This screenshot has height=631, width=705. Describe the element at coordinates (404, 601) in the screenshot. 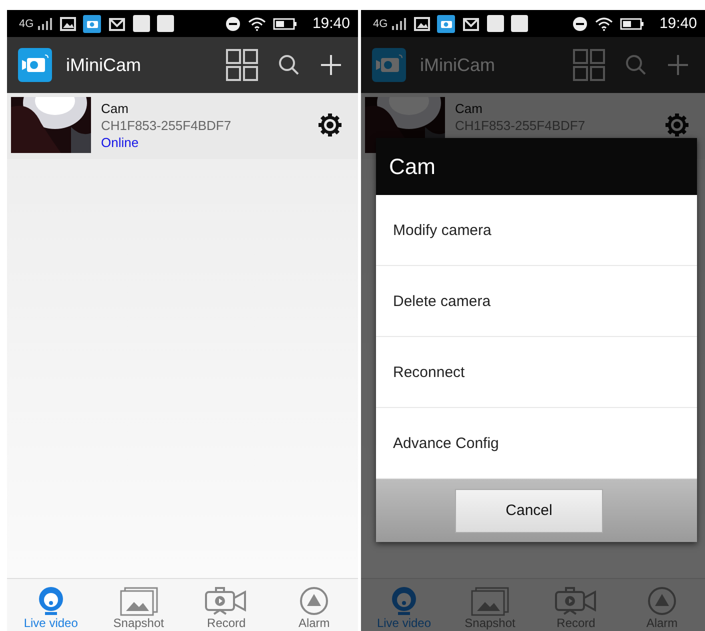

I see `webcam-icon` at that location.